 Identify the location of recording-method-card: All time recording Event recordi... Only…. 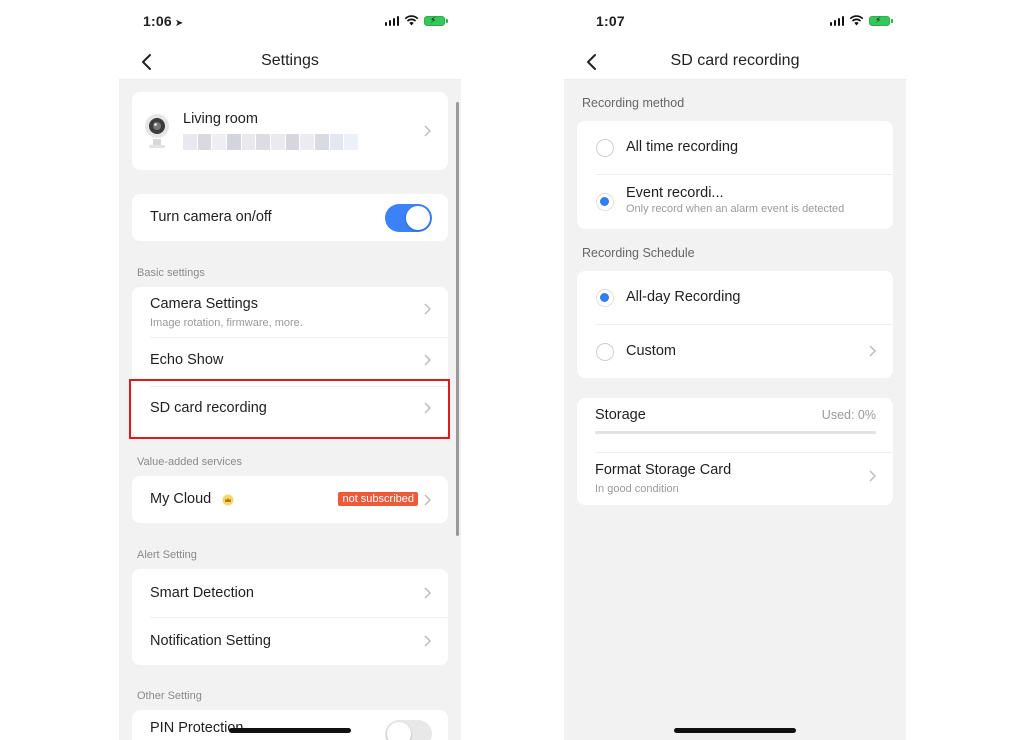
(735, 175).